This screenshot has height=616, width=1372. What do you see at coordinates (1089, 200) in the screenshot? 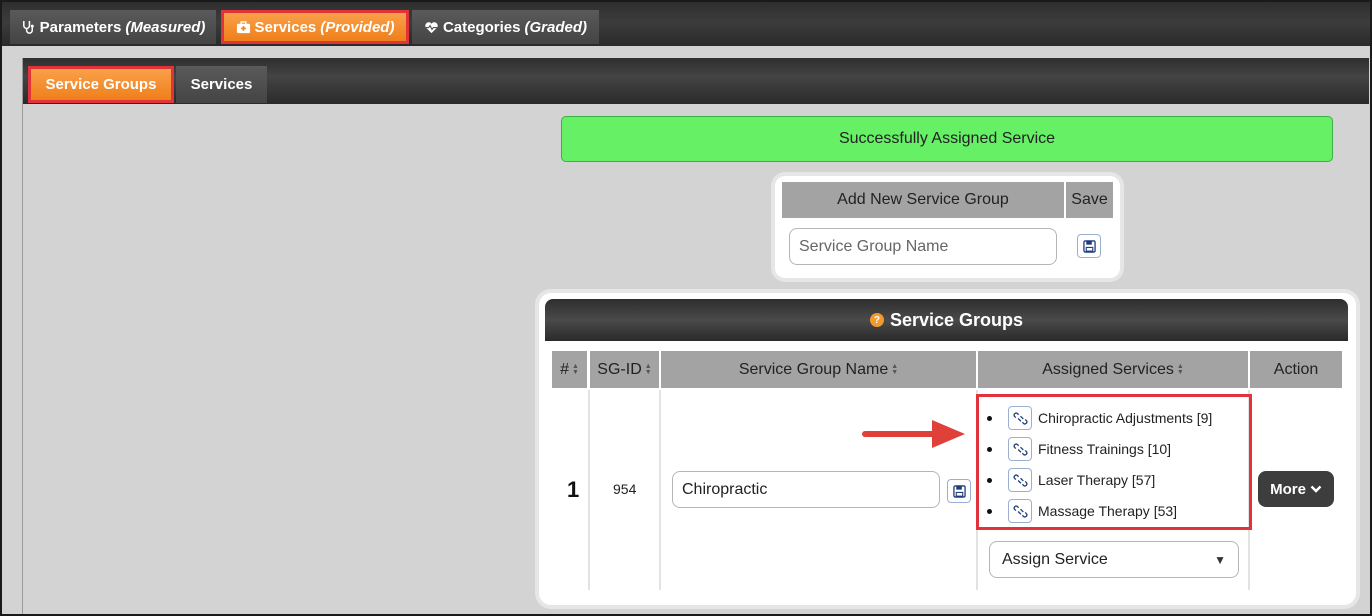
I see `save-header: Save` at bounding box center [1089, 200].